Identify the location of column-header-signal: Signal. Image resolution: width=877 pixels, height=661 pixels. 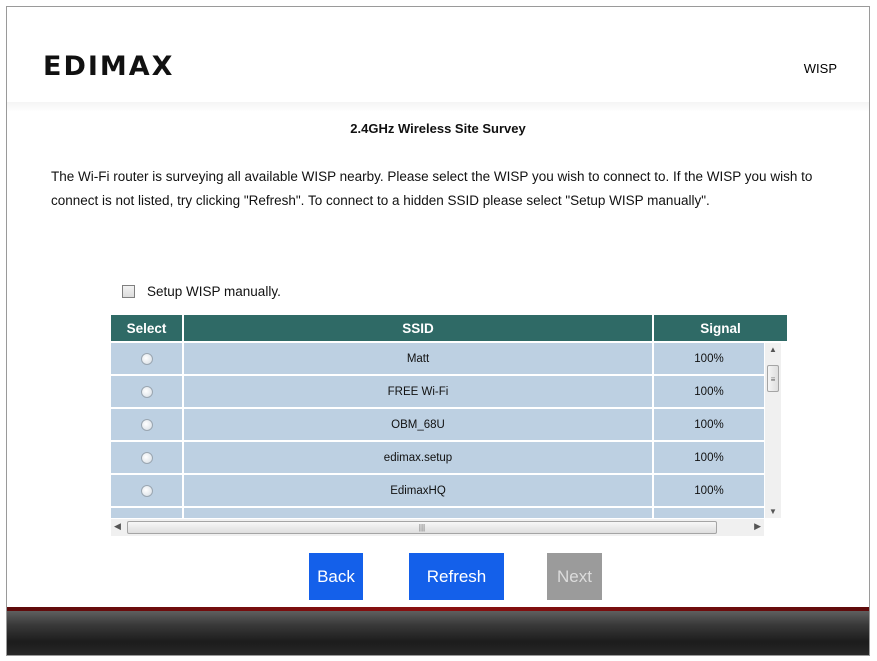
(720, 328).